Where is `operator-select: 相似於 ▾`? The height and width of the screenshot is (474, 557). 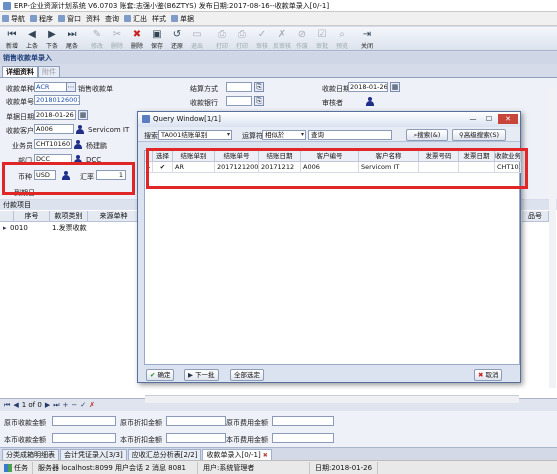 operator-select: 相似於 ▾ is located at coordinates (284, 135).